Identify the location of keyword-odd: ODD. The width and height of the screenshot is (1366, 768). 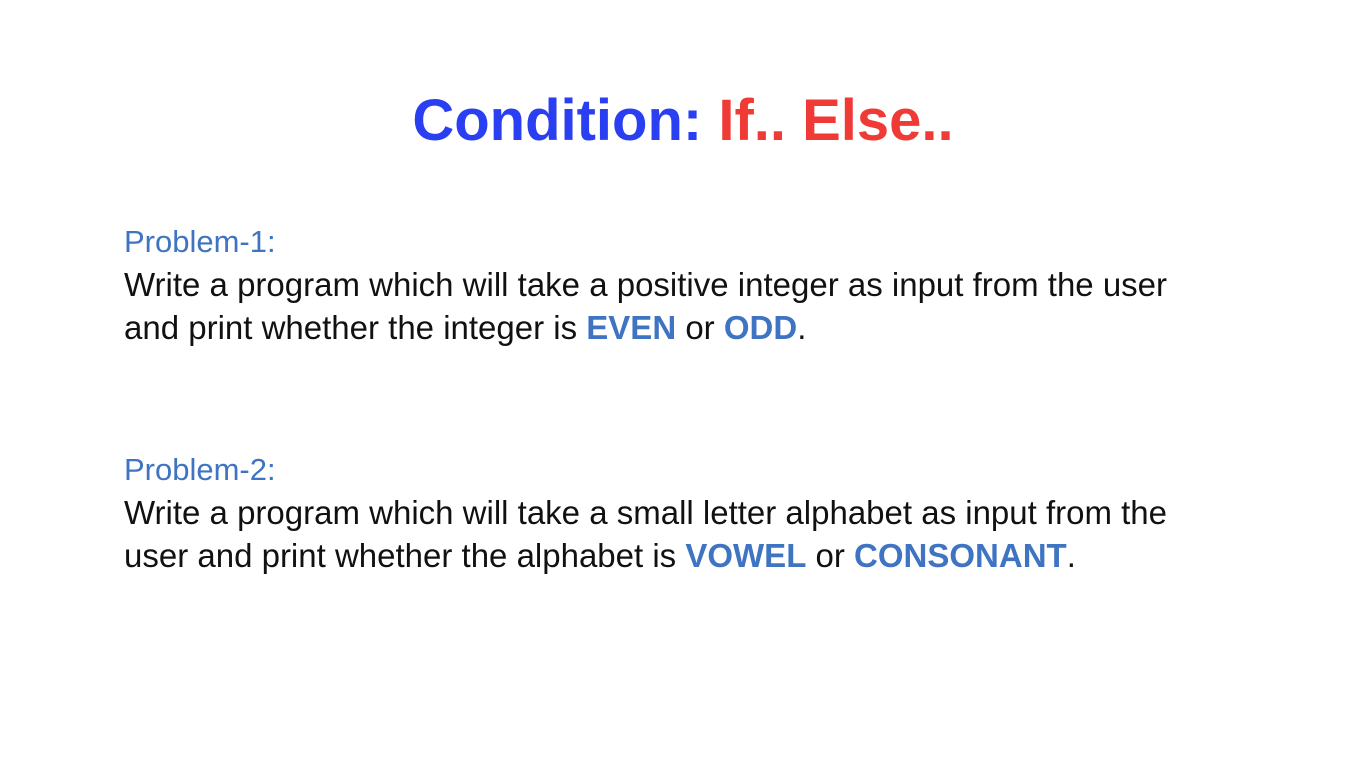
(760, 327).